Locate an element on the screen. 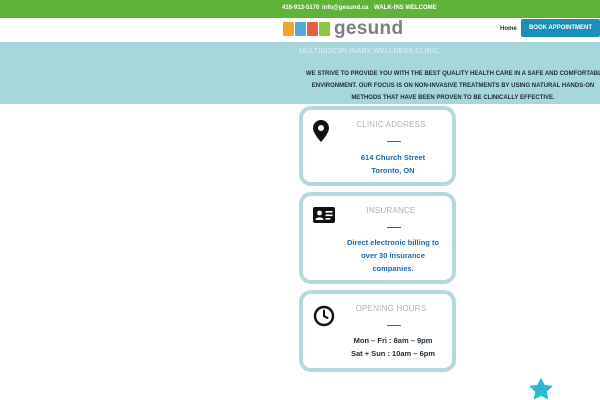 This screenshot has height=400, width=600. nav-home-link: Home is located at coordinates (508, 29).